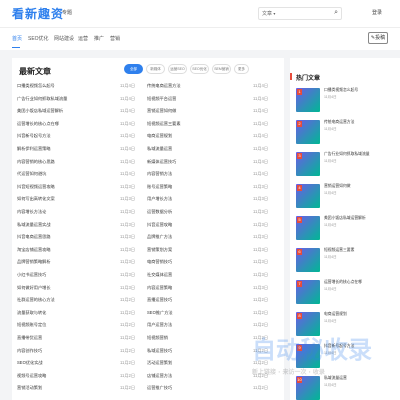 The image size is (400, 400). What do you see at coordinates (241, 69) in the screenshot?
I see `filter-chip-more: 更多` at bounding box center [241, 69].